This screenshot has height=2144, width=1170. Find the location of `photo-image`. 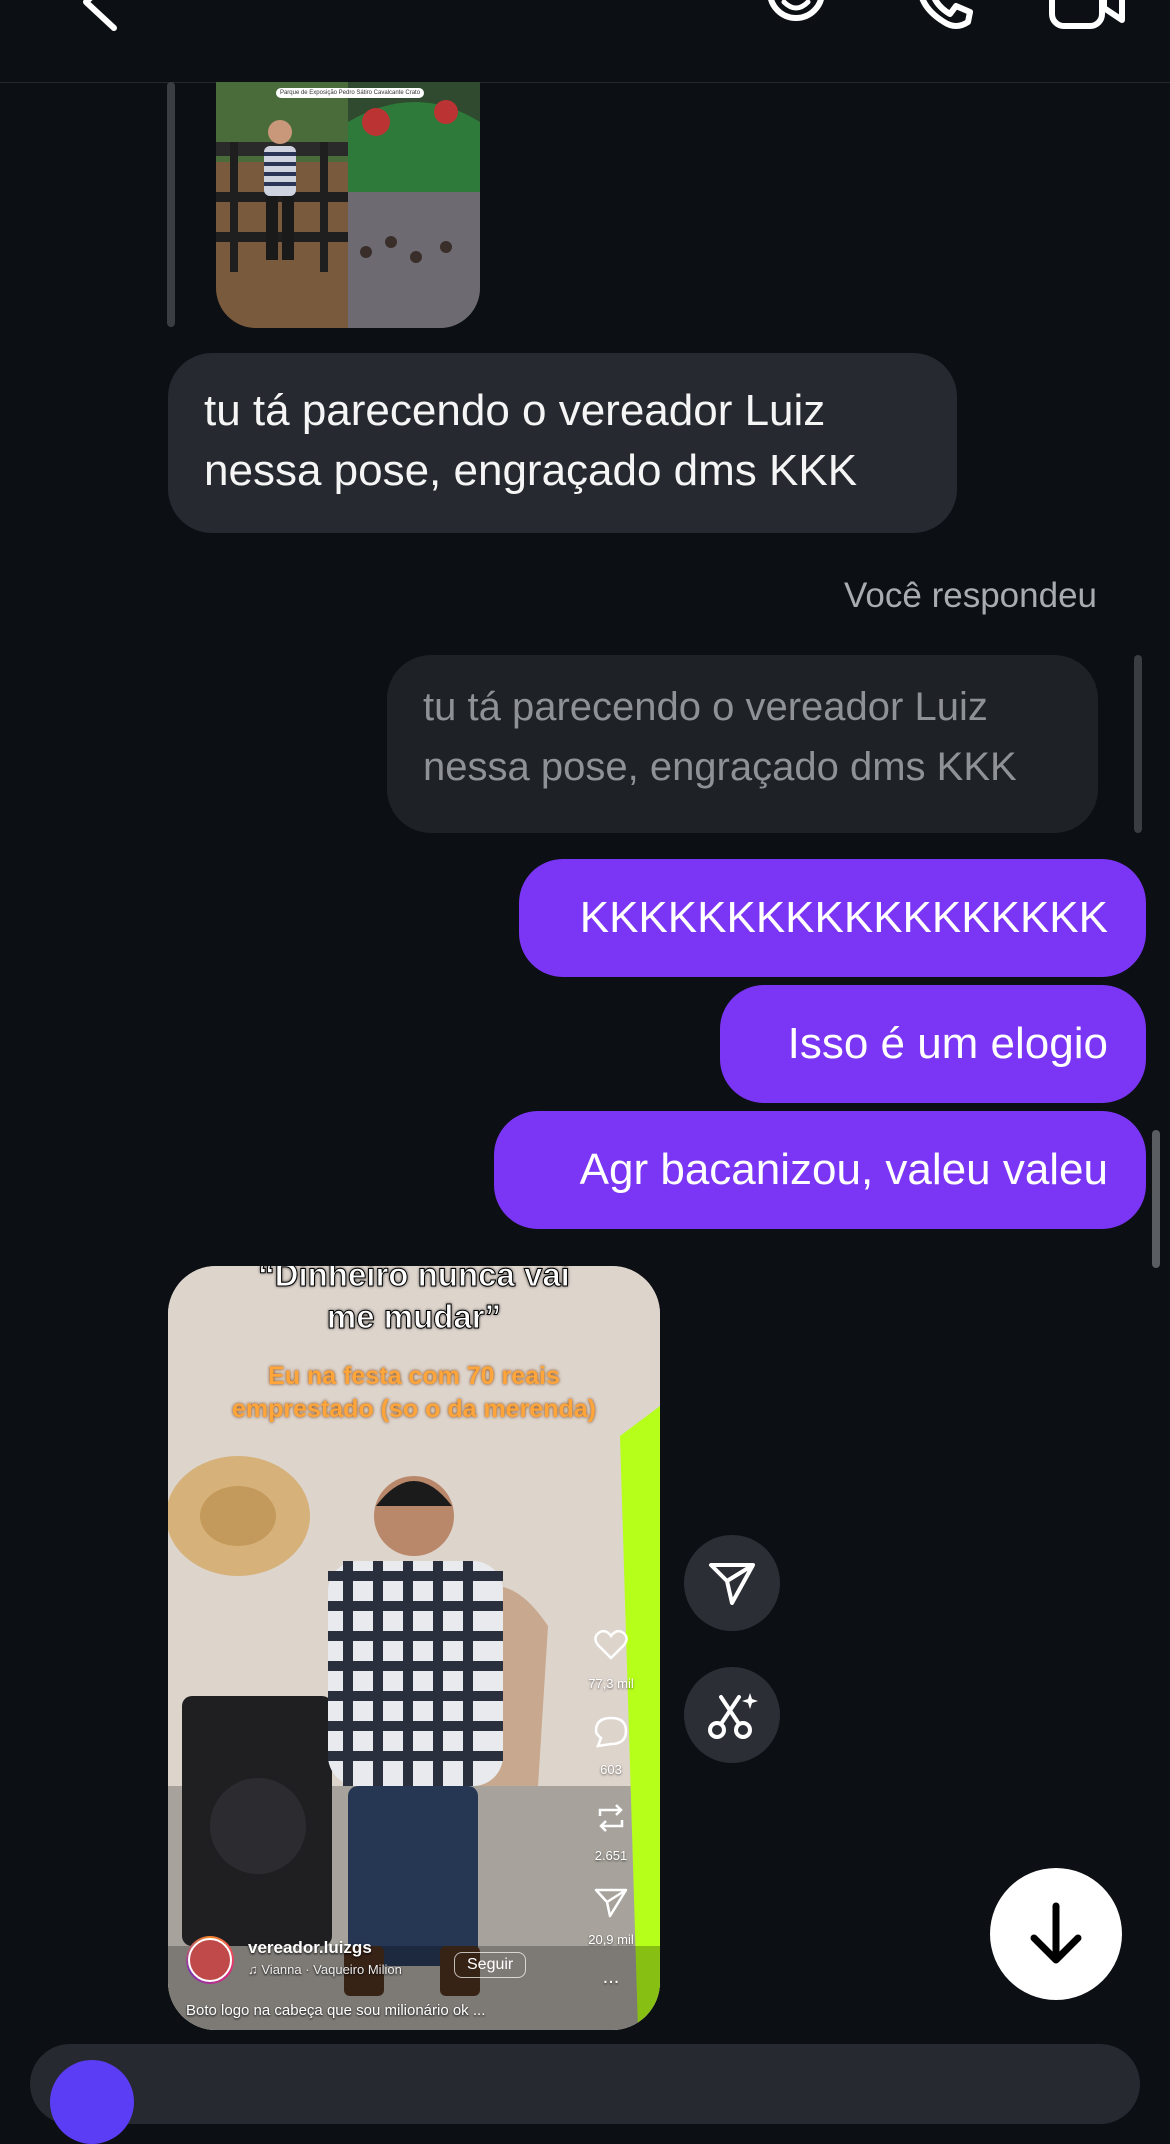

photo-image is located at coordinates (348, 205).